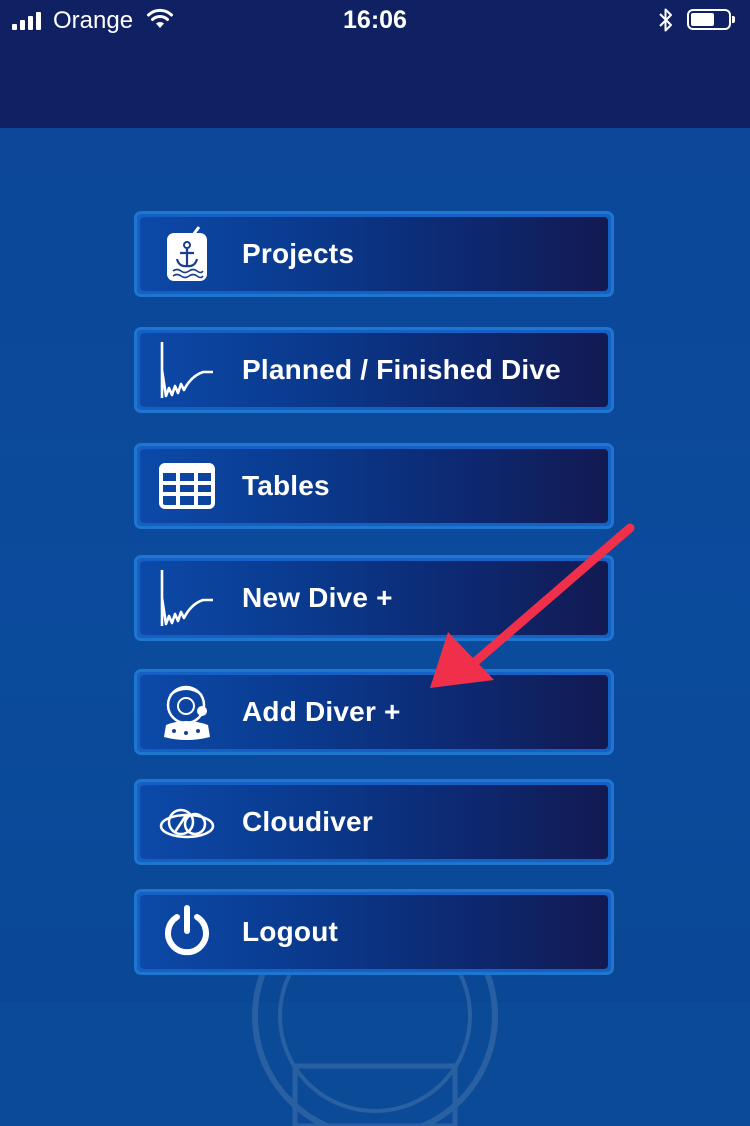 This screenshot has width=750, height=1126. What do you see at coordinates (401, 369) in the screenshot?
I see `planned-finished-dive-label: Planned / Finished Dive` at bounding box center [401, 369].